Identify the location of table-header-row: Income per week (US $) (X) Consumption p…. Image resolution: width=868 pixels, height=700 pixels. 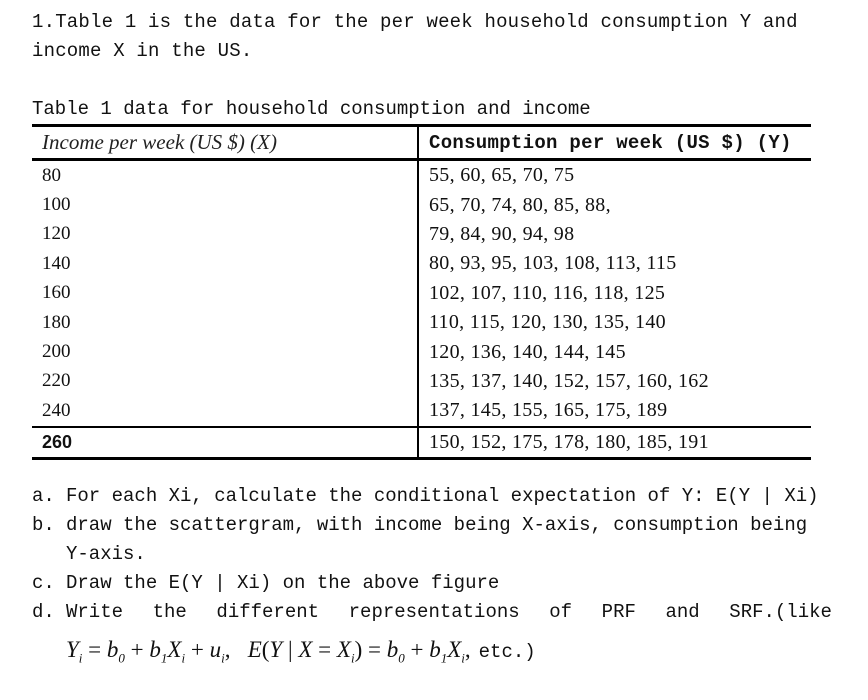
(421, 144).